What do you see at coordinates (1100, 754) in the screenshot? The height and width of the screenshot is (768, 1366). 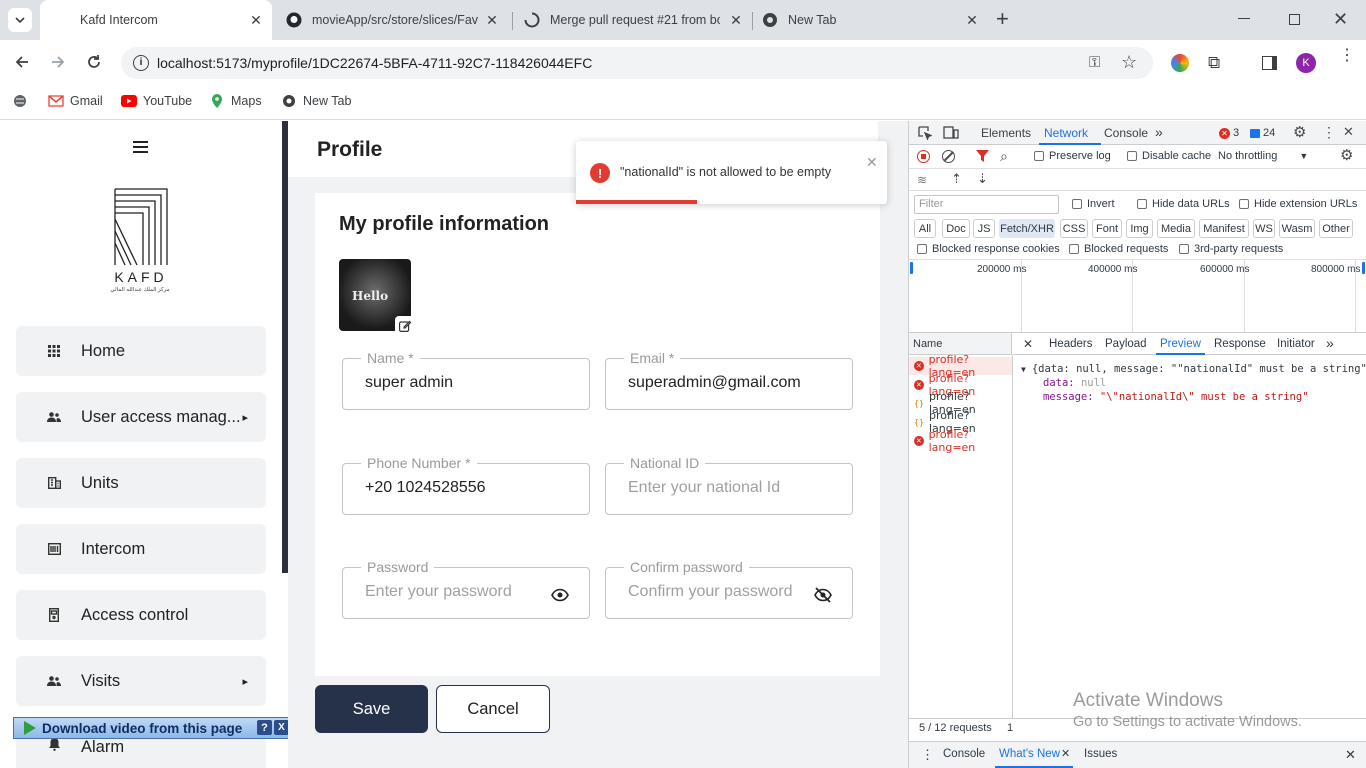 I see `drawer-tab-issues: Issues` at bounding box center [1100, 754].